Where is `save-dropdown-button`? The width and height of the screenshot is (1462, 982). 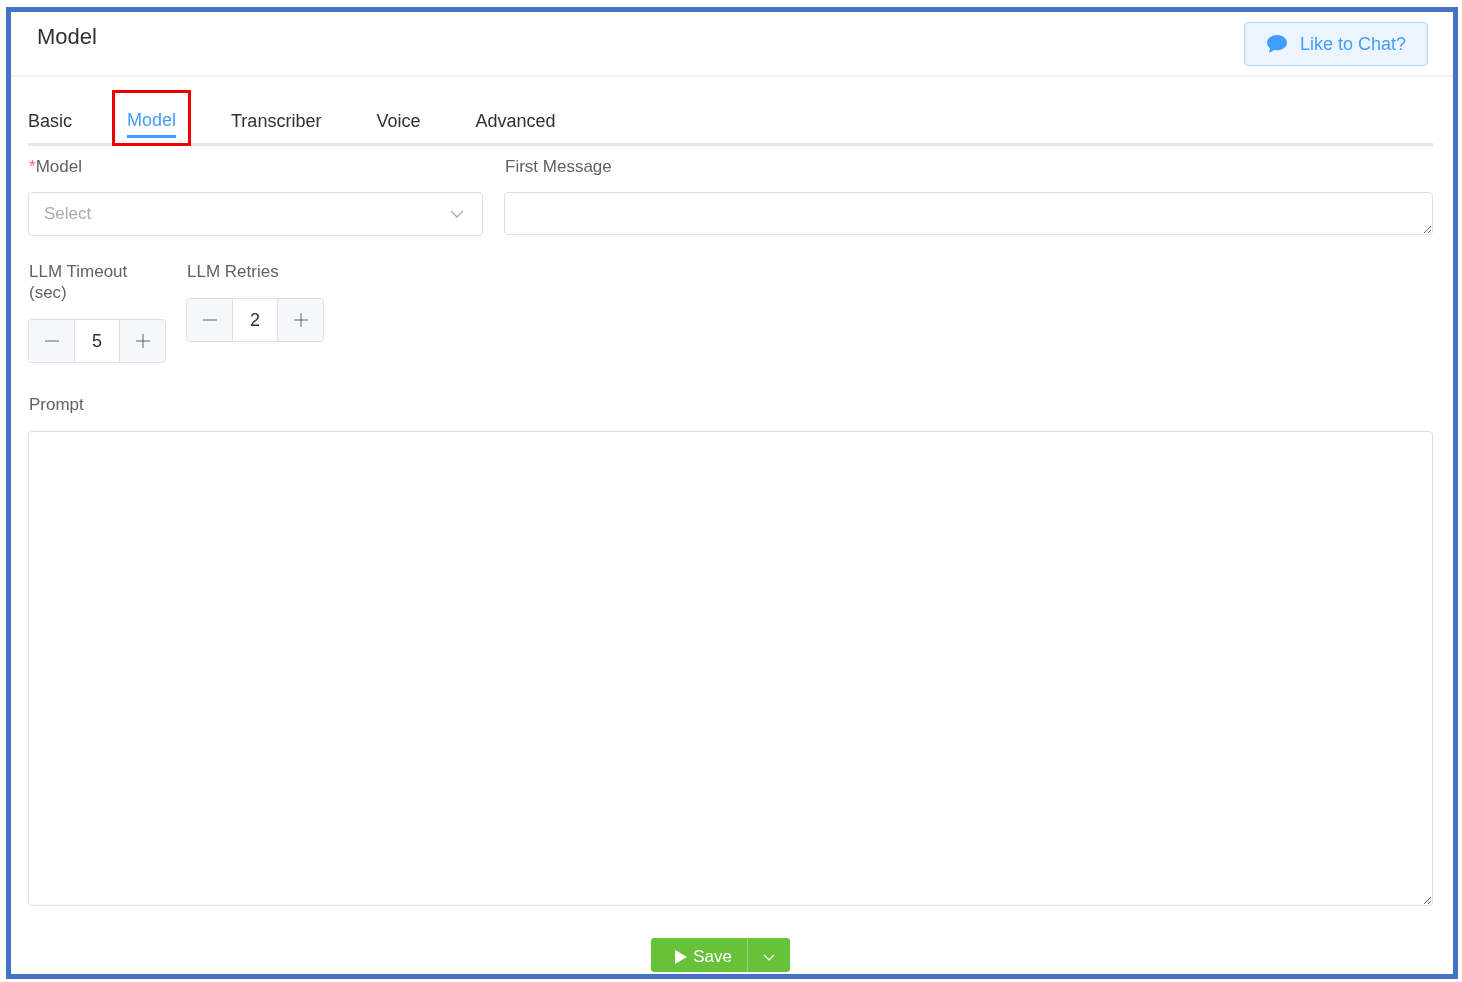
save-dropdown-button is located at coordinates (768, 955).